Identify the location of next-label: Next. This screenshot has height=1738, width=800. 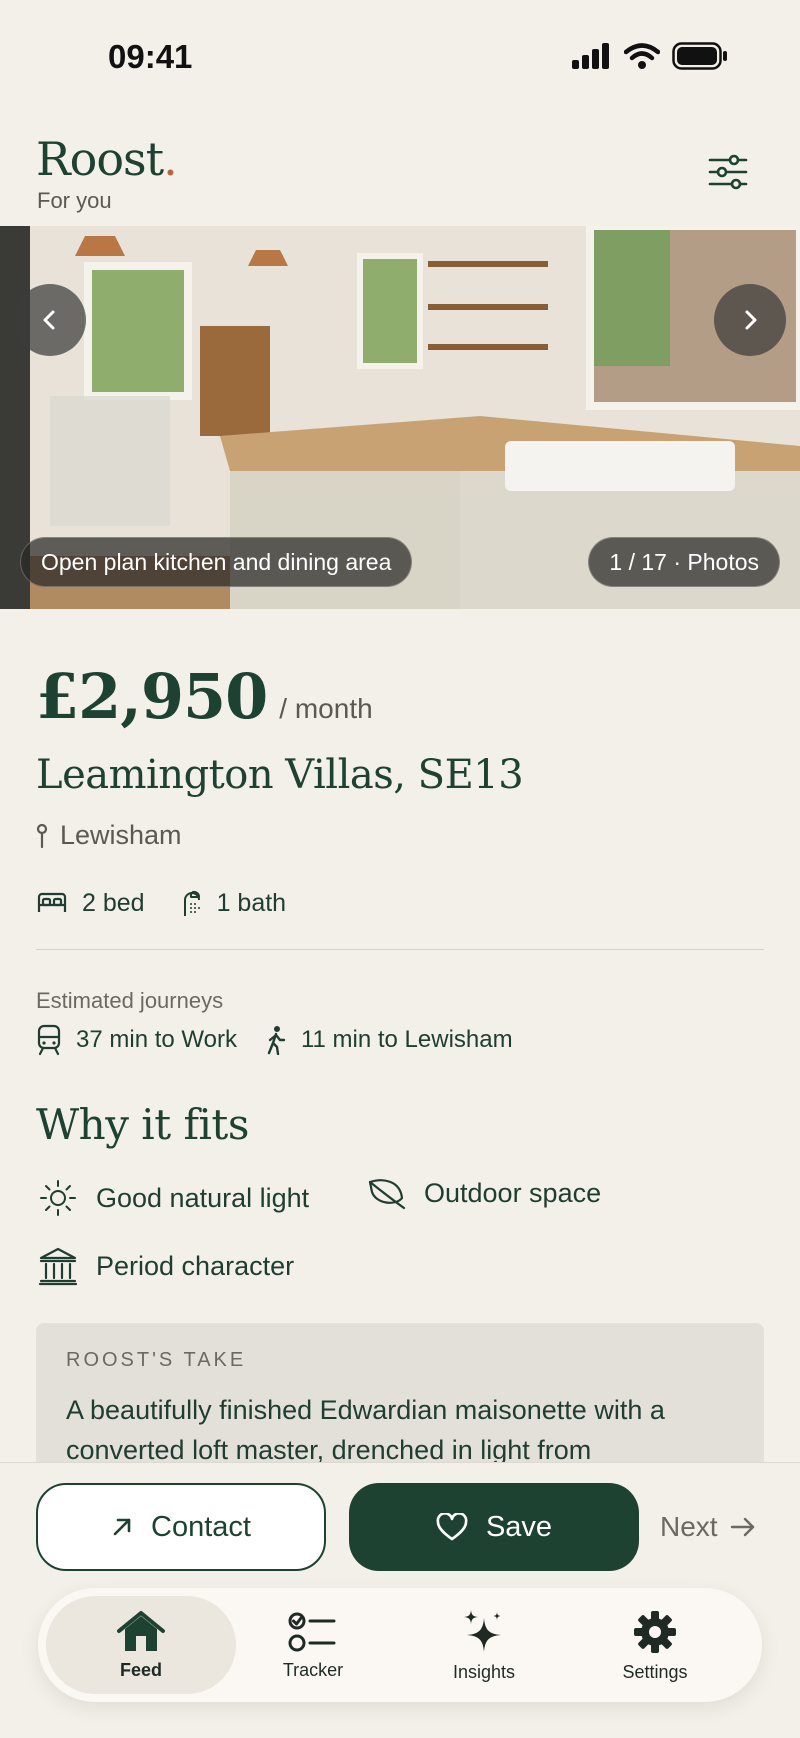
(689, 1526).